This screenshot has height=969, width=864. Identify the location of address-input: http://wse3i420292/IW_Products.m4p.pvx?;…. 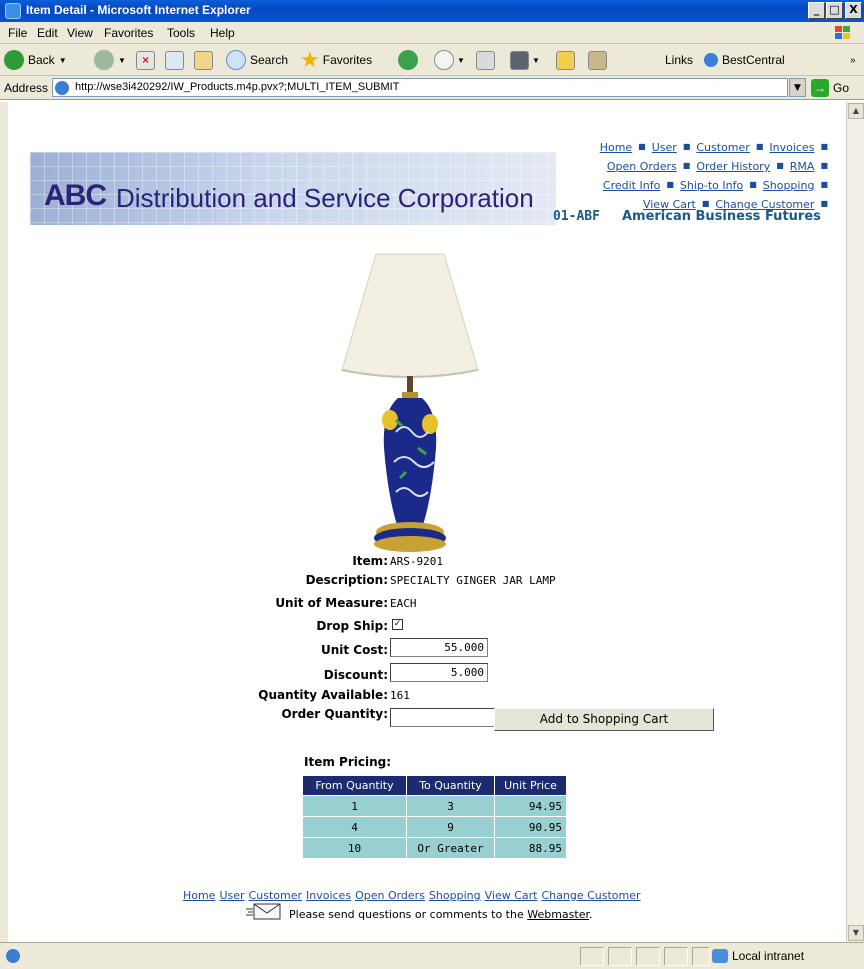
(420, 87).